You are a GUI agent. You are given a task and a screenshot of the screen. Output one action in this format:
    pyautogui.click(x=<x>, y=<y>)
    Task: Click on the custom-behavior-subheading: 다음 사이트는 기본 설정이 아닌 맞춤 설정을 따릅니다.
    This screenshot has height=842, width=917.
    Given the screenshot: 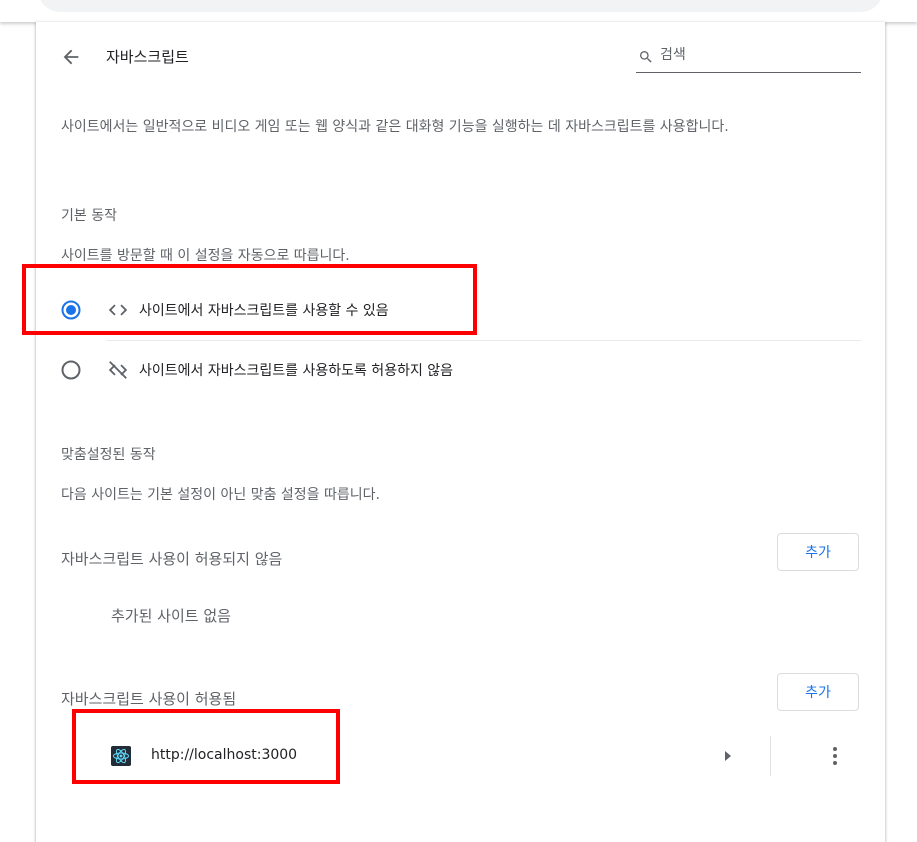 What is the action you would take?
    pyautogui.click(x=220, y=495)
    